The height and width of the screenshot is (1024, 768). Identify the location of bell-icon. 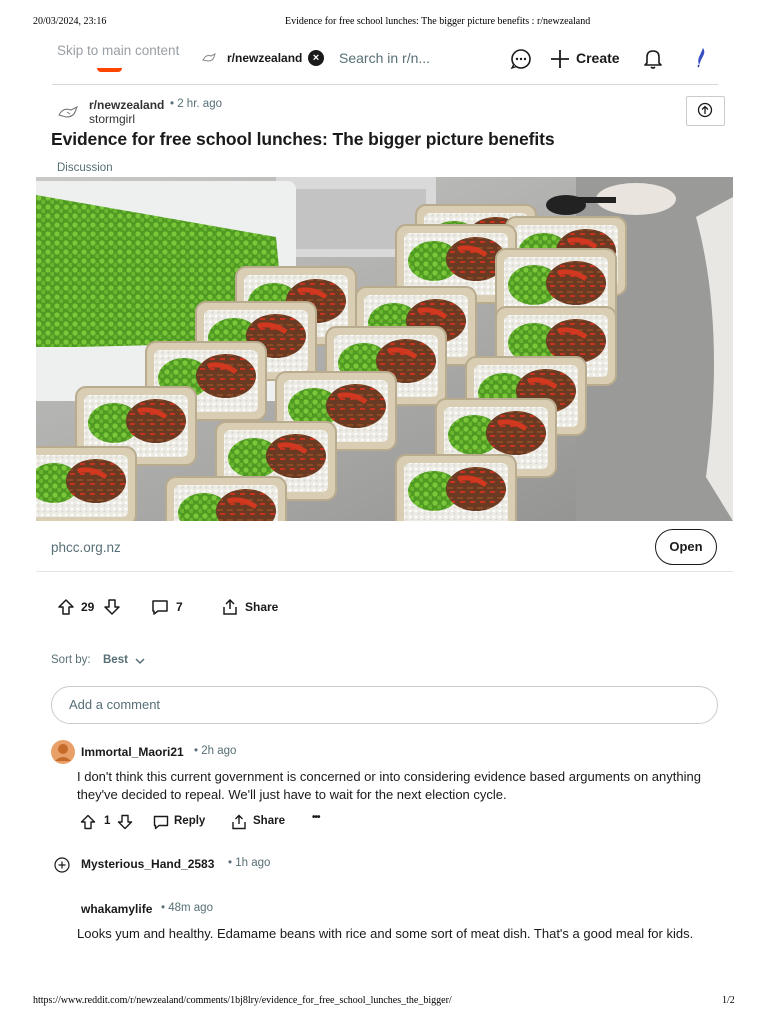
(653, 59).